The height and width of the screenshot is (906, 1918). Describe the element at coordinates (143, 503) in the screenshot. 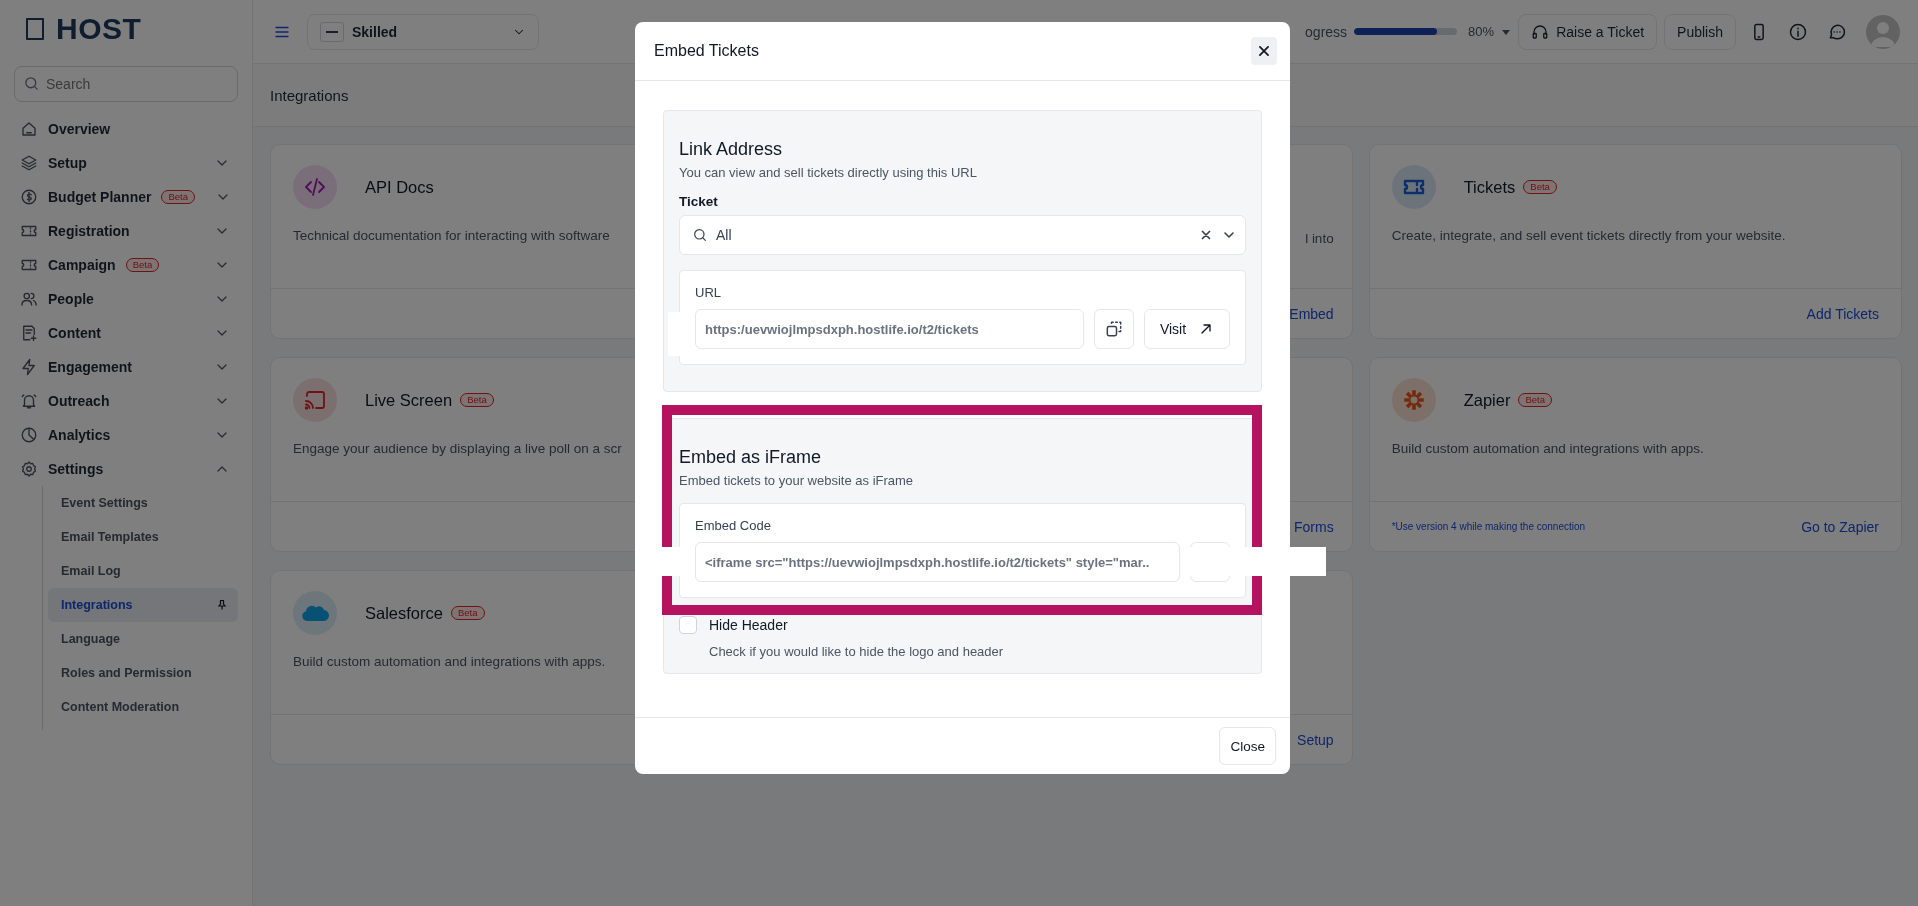

I see `sub-nav-item: Event Settings` at that location.